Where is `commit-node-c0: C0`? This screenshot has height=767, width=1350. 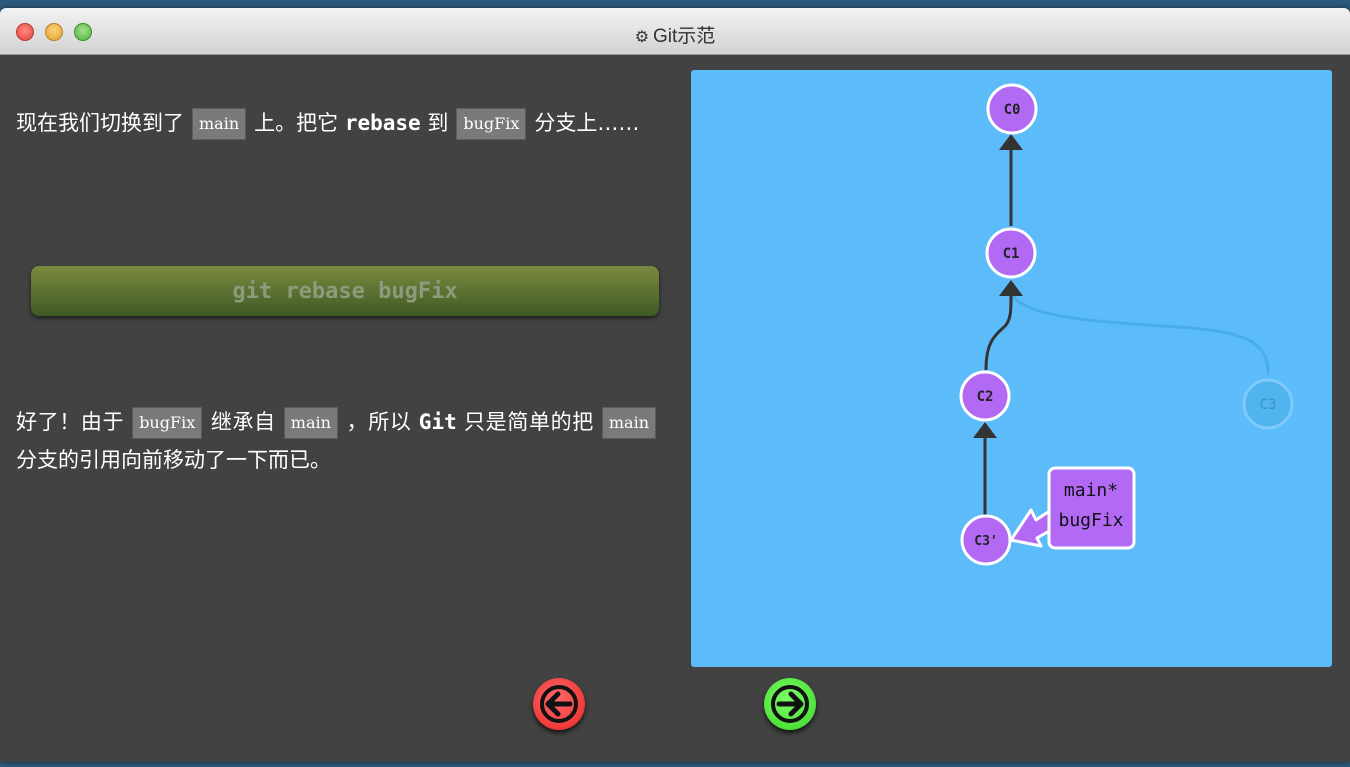 commit-node-c0: C0 is located at coordinates (1012, 109).